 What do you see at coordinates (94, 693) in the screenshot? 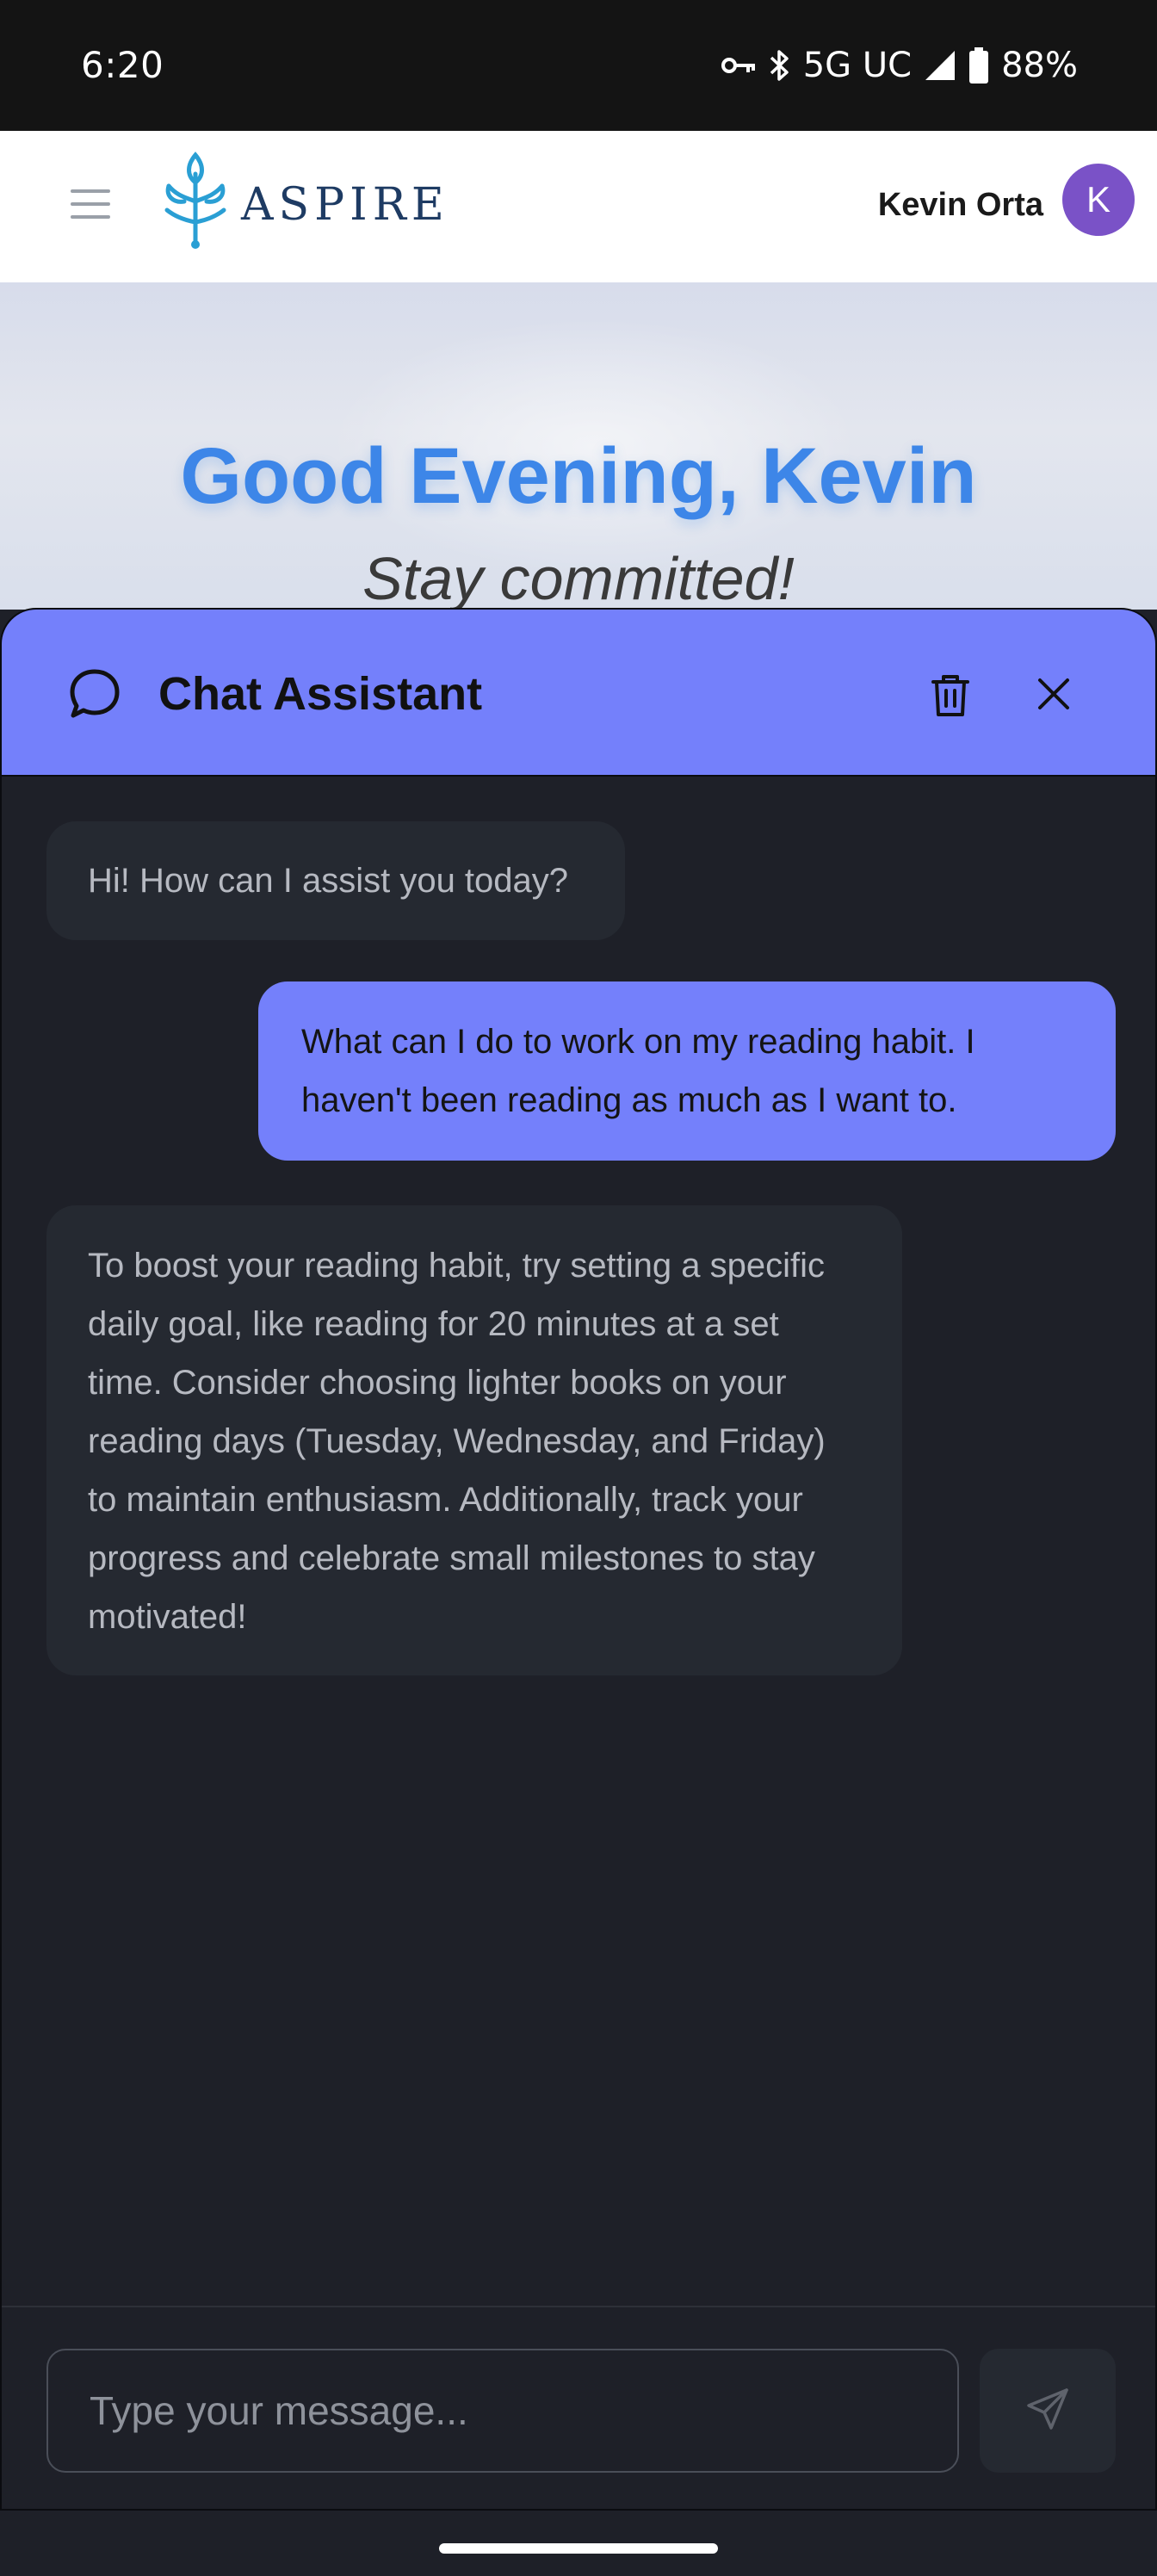
I see `chat-bubble-icon` at bounding box center [94, 693].